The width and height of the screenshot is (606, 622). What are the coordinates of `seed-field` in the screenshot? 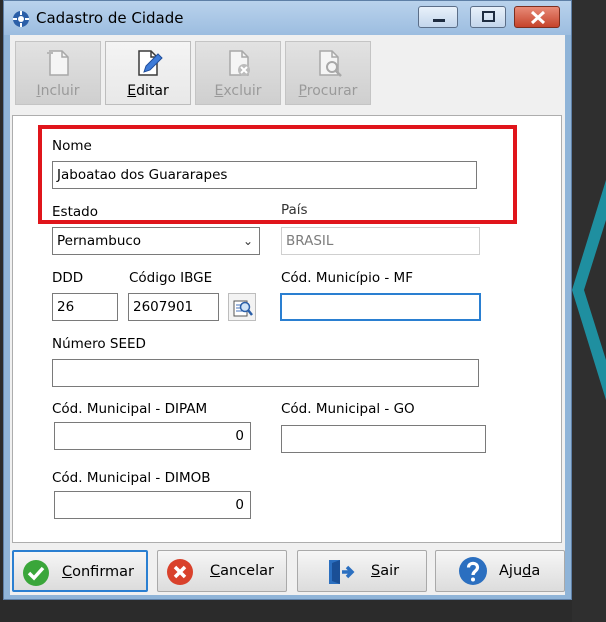 It's located at (265, 373).